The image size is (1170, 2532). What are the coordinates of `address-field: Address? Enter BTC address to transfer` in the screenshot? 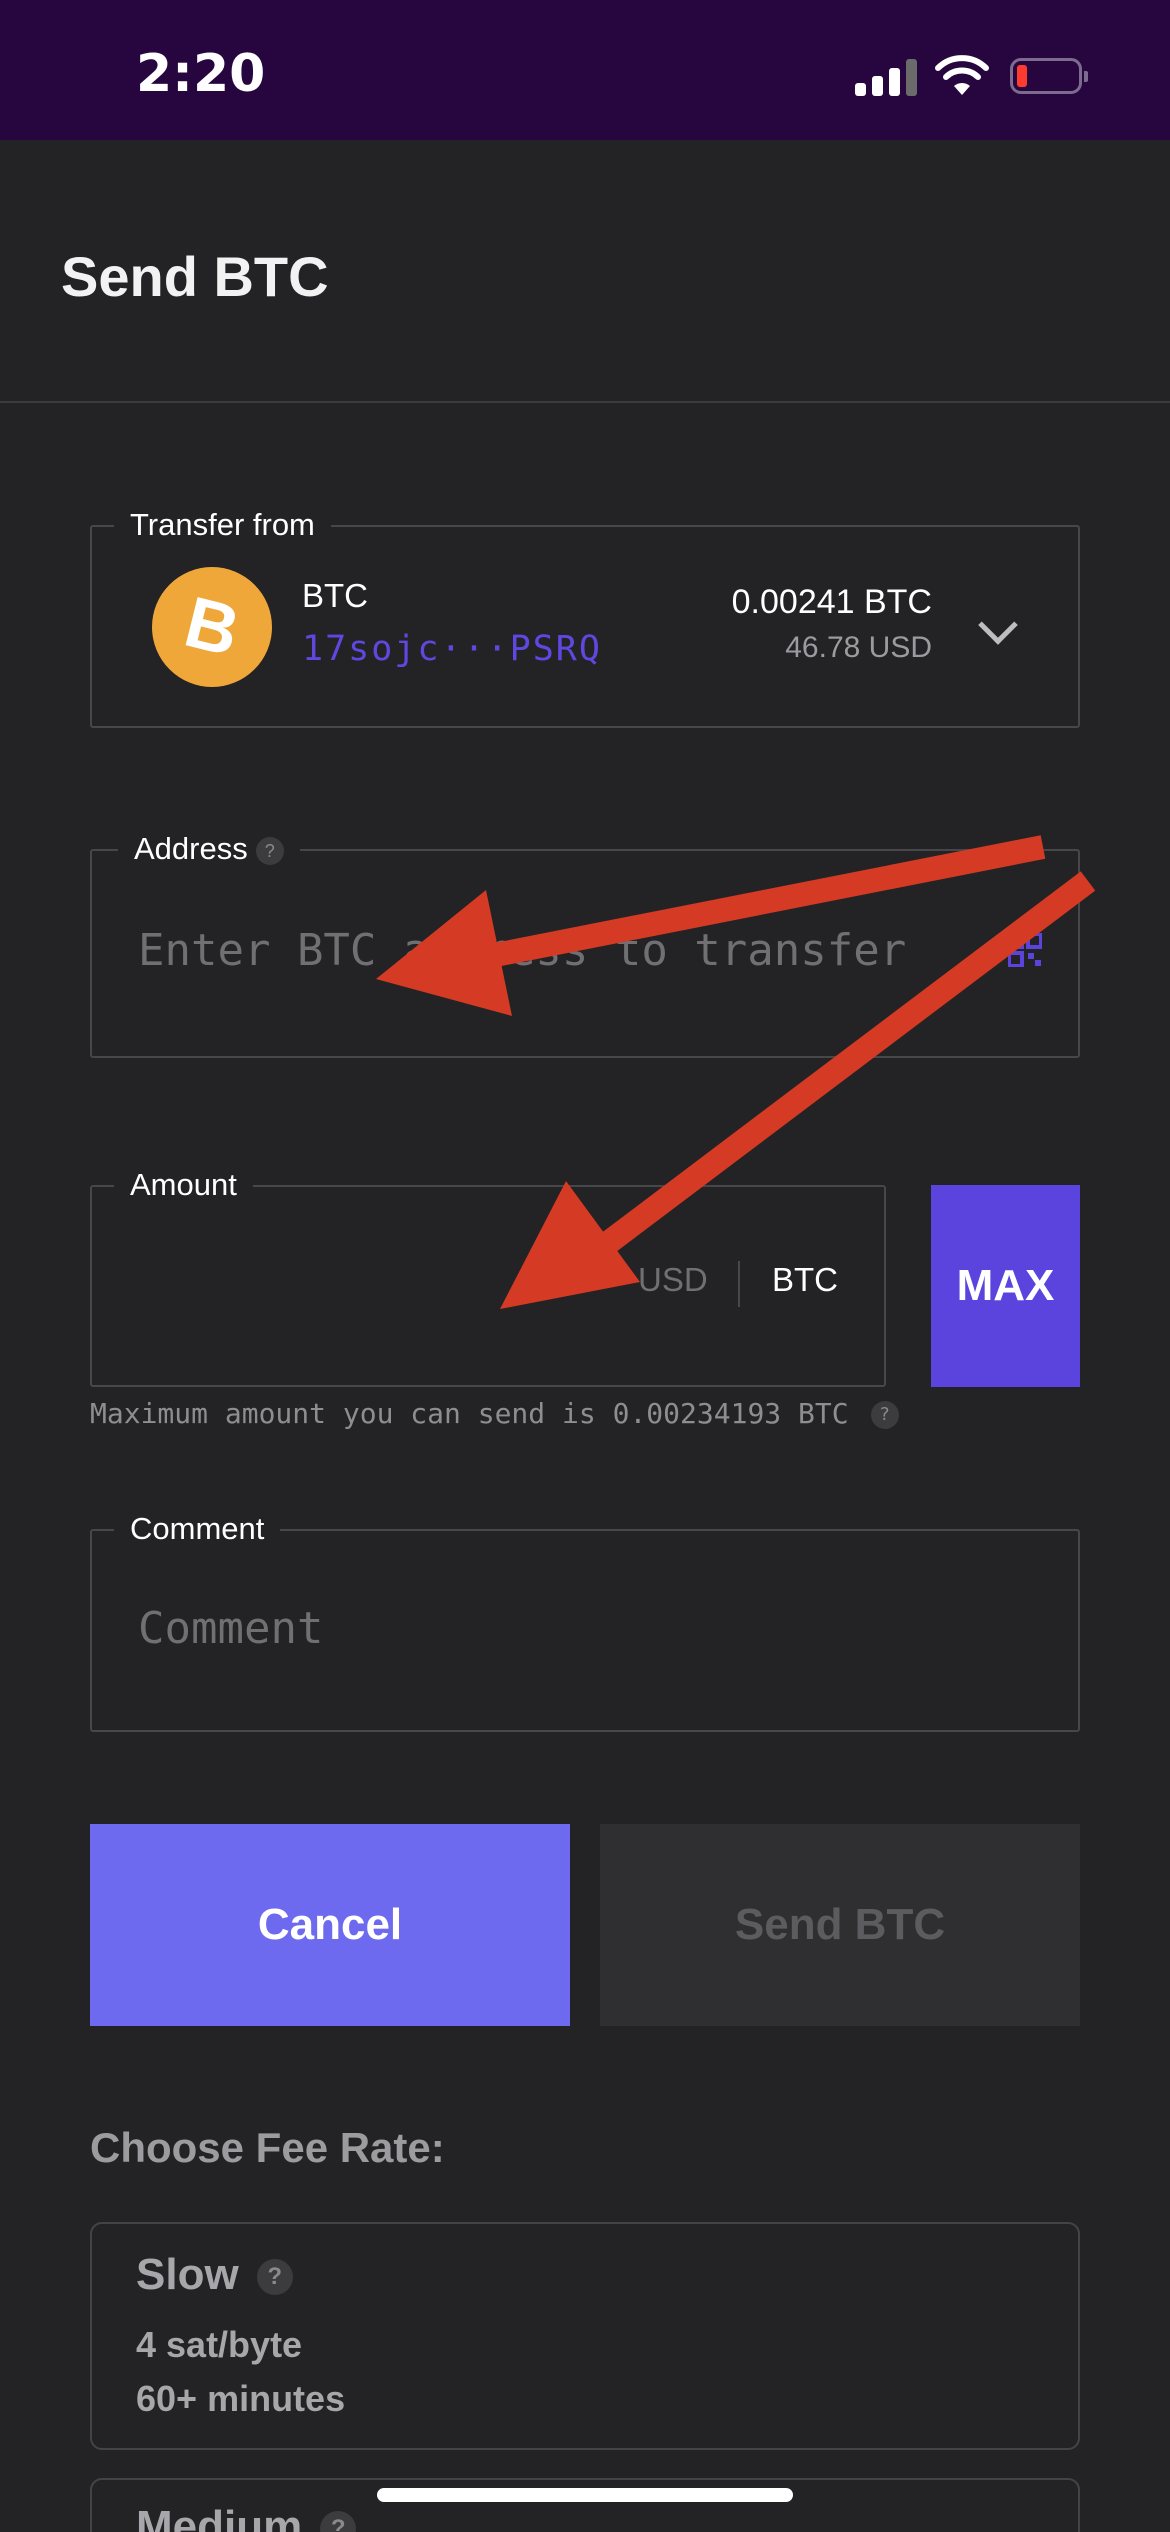 It's located at (585, 942).